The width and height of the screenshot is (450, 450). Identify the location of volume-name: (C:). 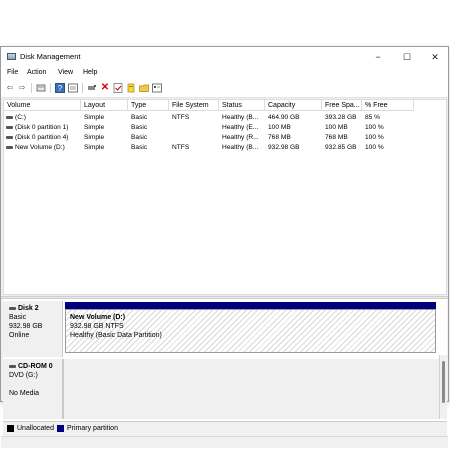
(20, 117).